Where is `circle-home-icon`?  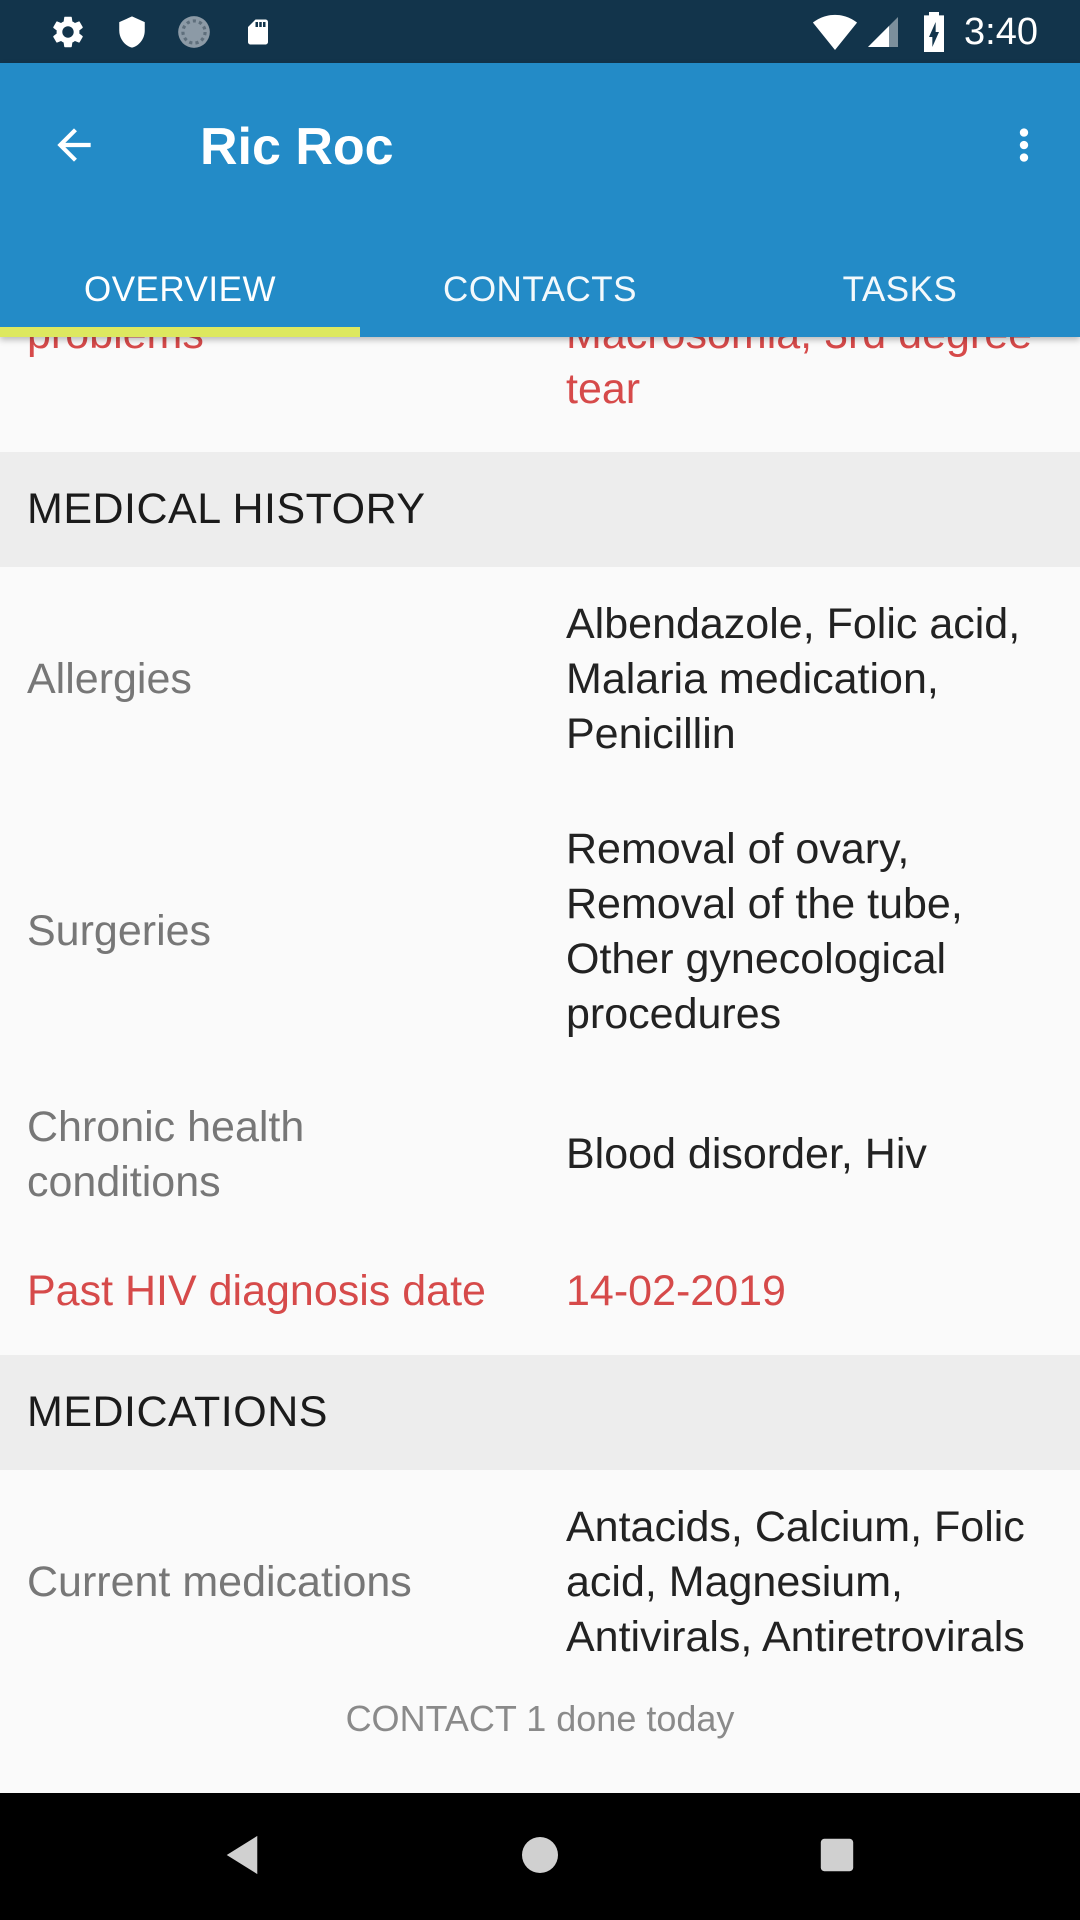
circle-home-icon is located at coordinates (540, 1857).